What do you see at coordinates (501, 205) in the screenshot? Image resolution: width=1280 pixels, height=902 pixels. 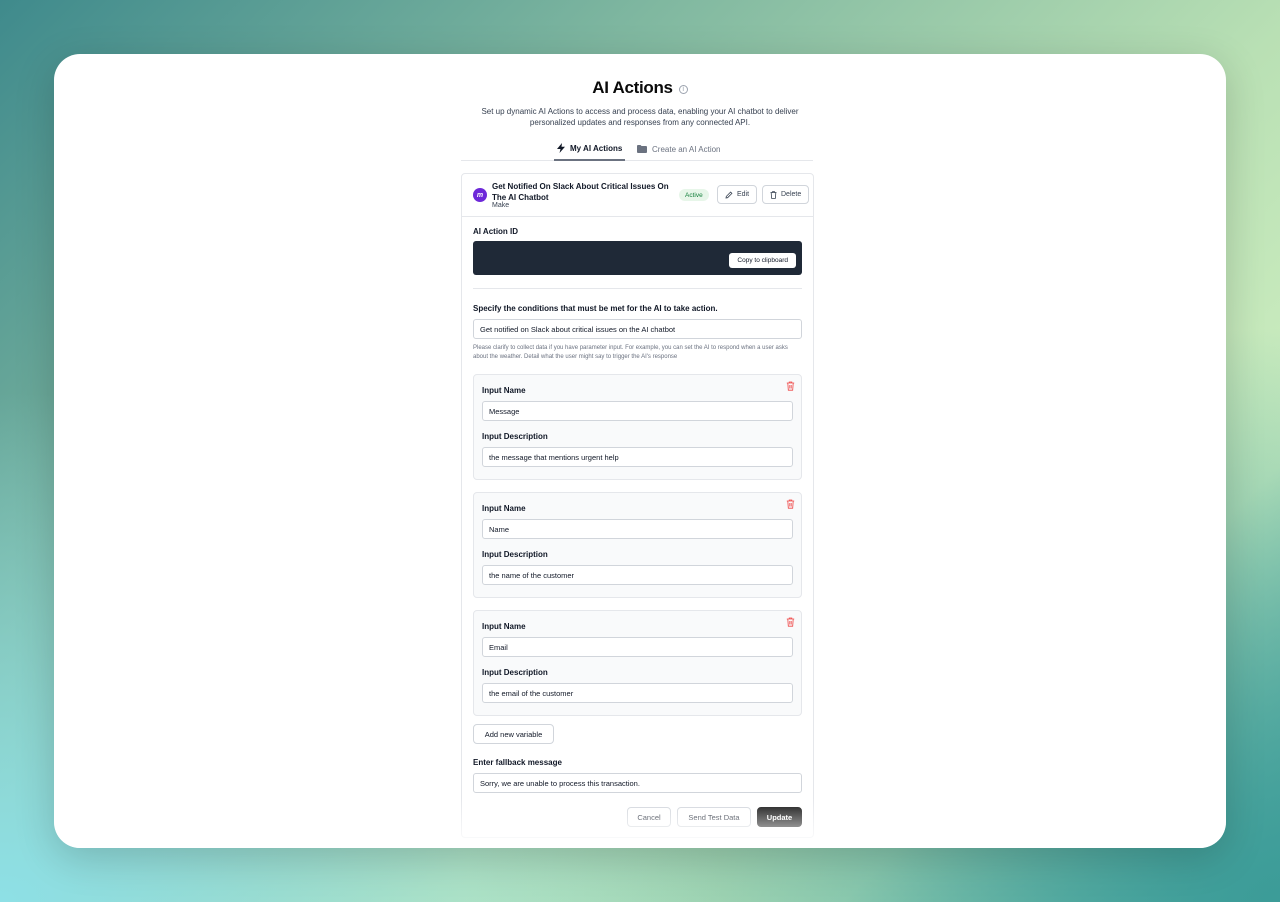 I see `action-provider: Make` at bounding box center [501, 205].